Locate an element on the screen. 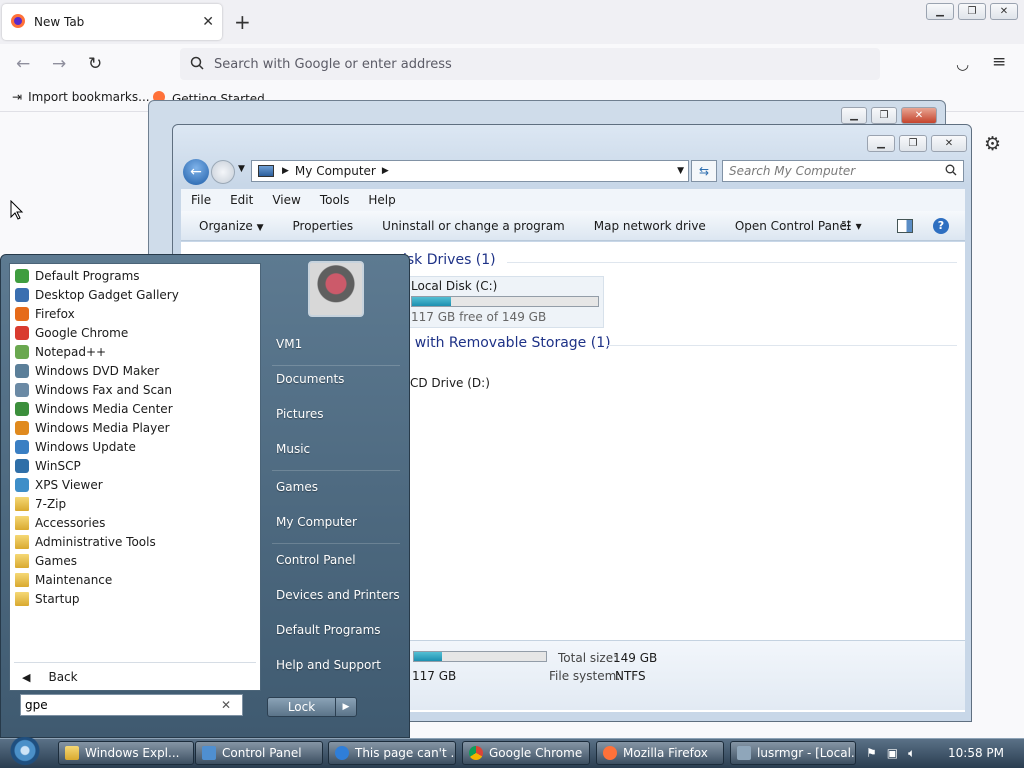  shutdown-options-arrow-icon: ▶ is located at coordinates (346, 707).